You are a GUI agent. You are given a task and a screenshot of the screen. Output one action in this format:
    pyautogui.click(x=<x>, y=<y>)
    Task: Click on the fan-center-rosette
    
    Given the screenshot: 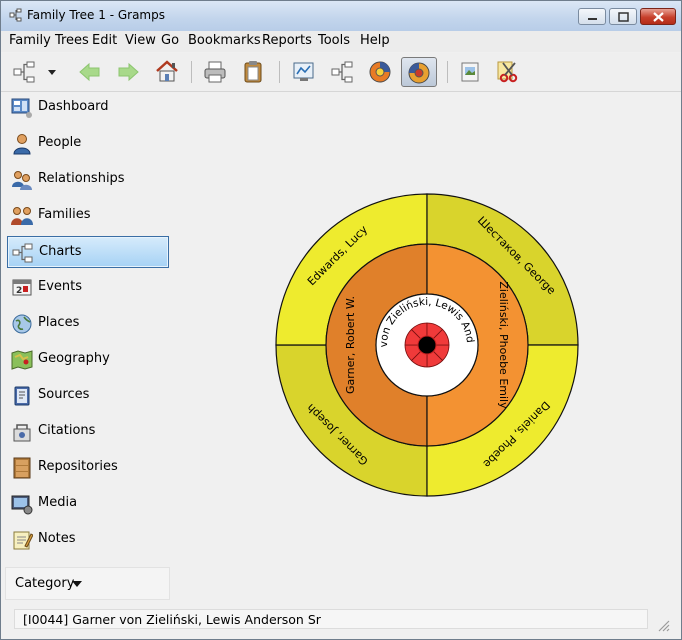 What is the action you would take?
    pyautogui.click(x=427, y=345)
    